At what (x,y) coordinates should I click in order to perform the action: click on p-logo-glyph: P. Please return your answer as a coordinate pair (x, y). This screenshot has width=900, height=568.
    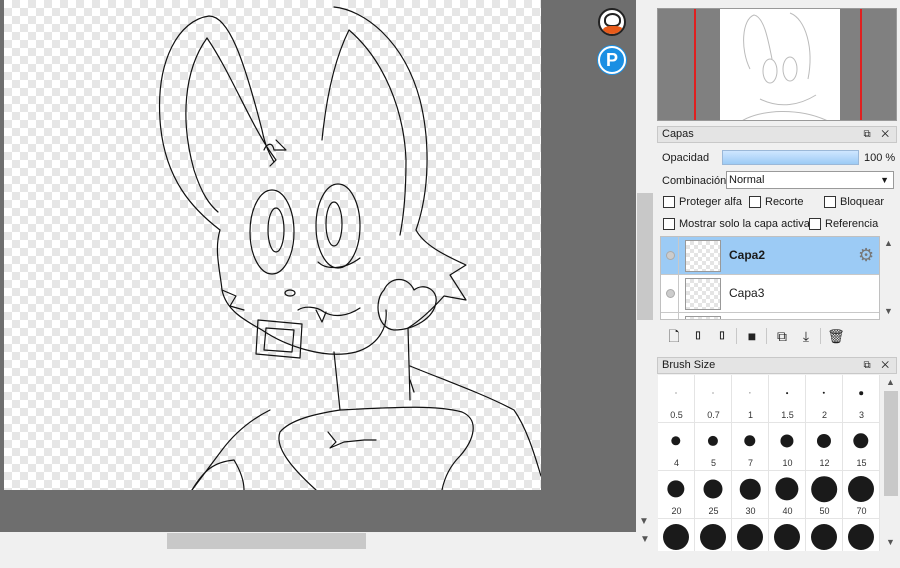
    Looking at the image, I should click on (611, 60).